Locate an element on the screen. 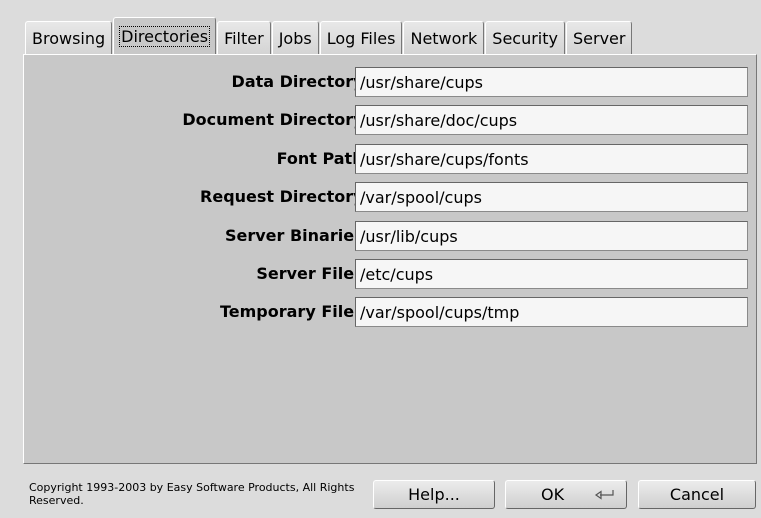  data-directory-label: Data Directory: is located at coordinates (300, 81).